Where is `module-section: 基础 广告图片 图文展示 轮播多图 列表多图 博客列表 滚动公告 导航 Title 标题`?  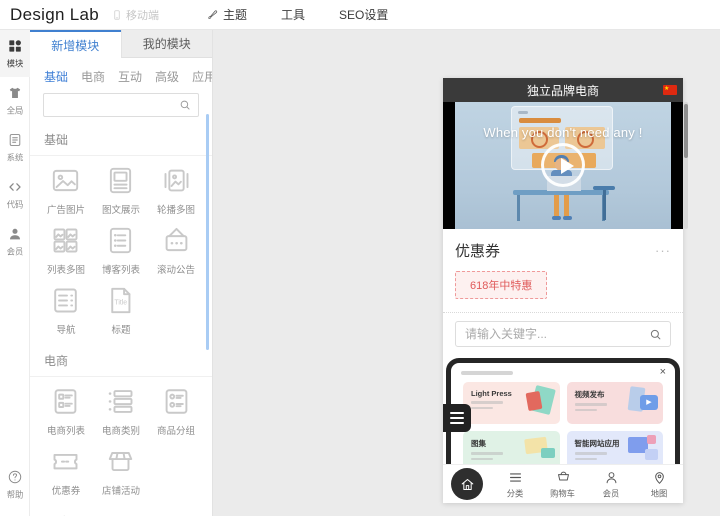 module-section: 基础 广告图片 图文展示 轮播多图 列表多图 博客列表 滚动公告 导航 Title 标题 is located at coordinates (121, 231).